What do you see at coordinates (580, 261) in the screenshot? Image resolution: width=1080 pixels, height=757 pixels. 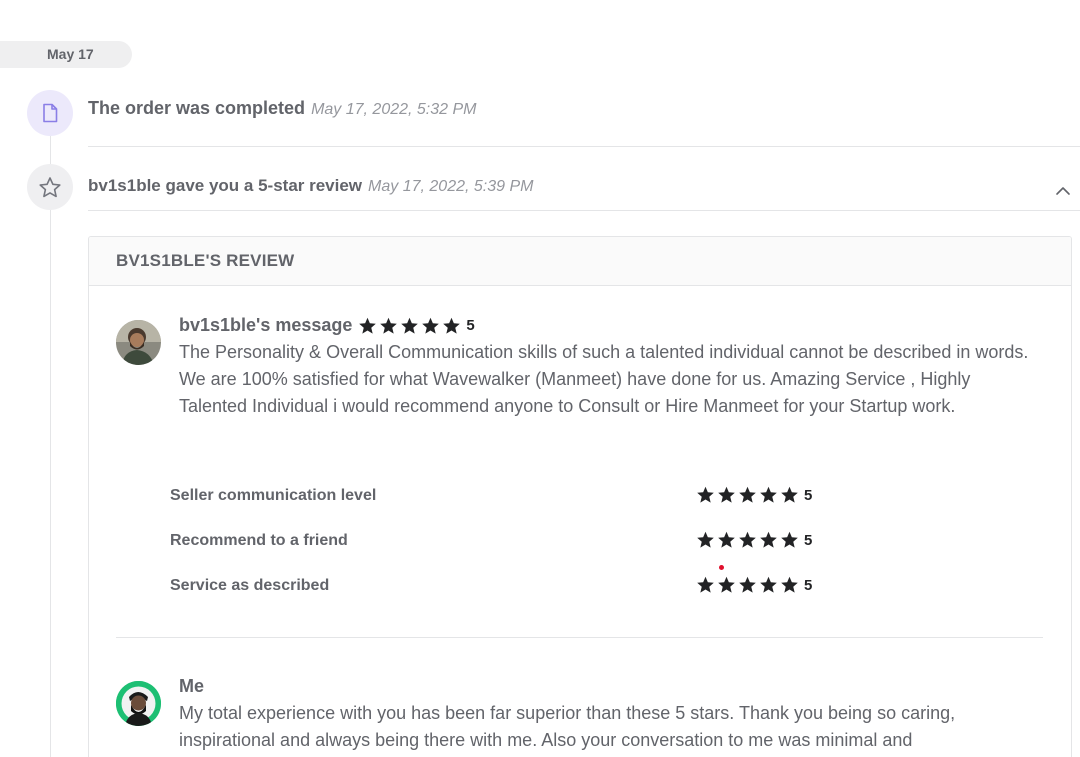 I see `review-card-header: BV1S1BLE'S REVIEW` at bounding box center [580, 261].